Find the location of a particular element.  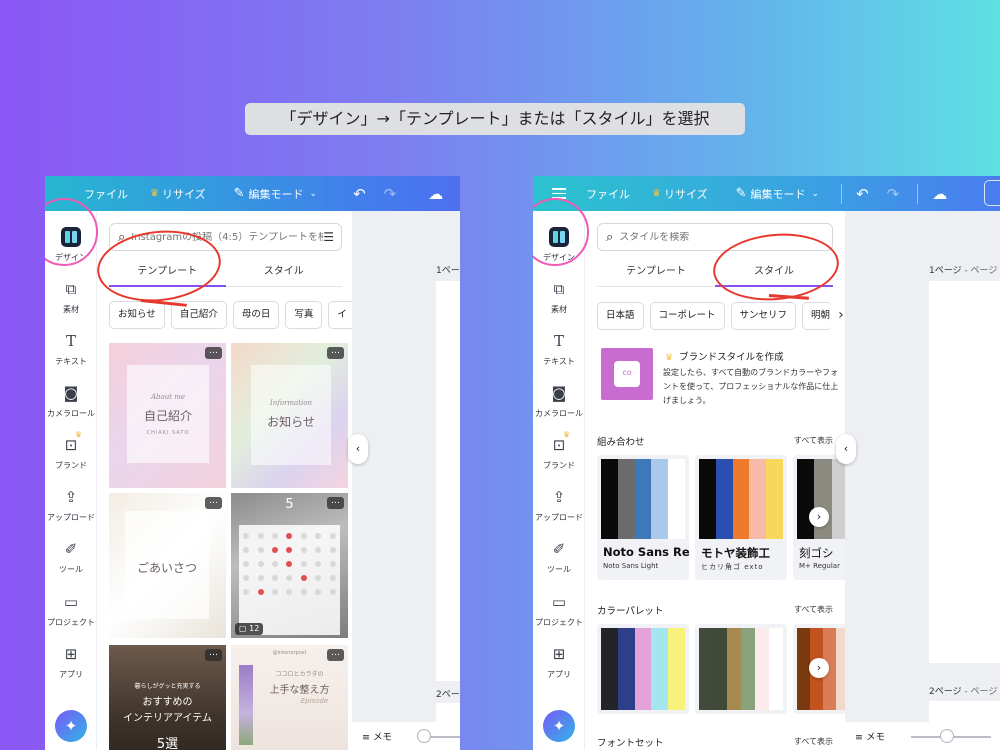

section-combinations: 組み合わせ すべて表示 is located at coordinates (715, 441).